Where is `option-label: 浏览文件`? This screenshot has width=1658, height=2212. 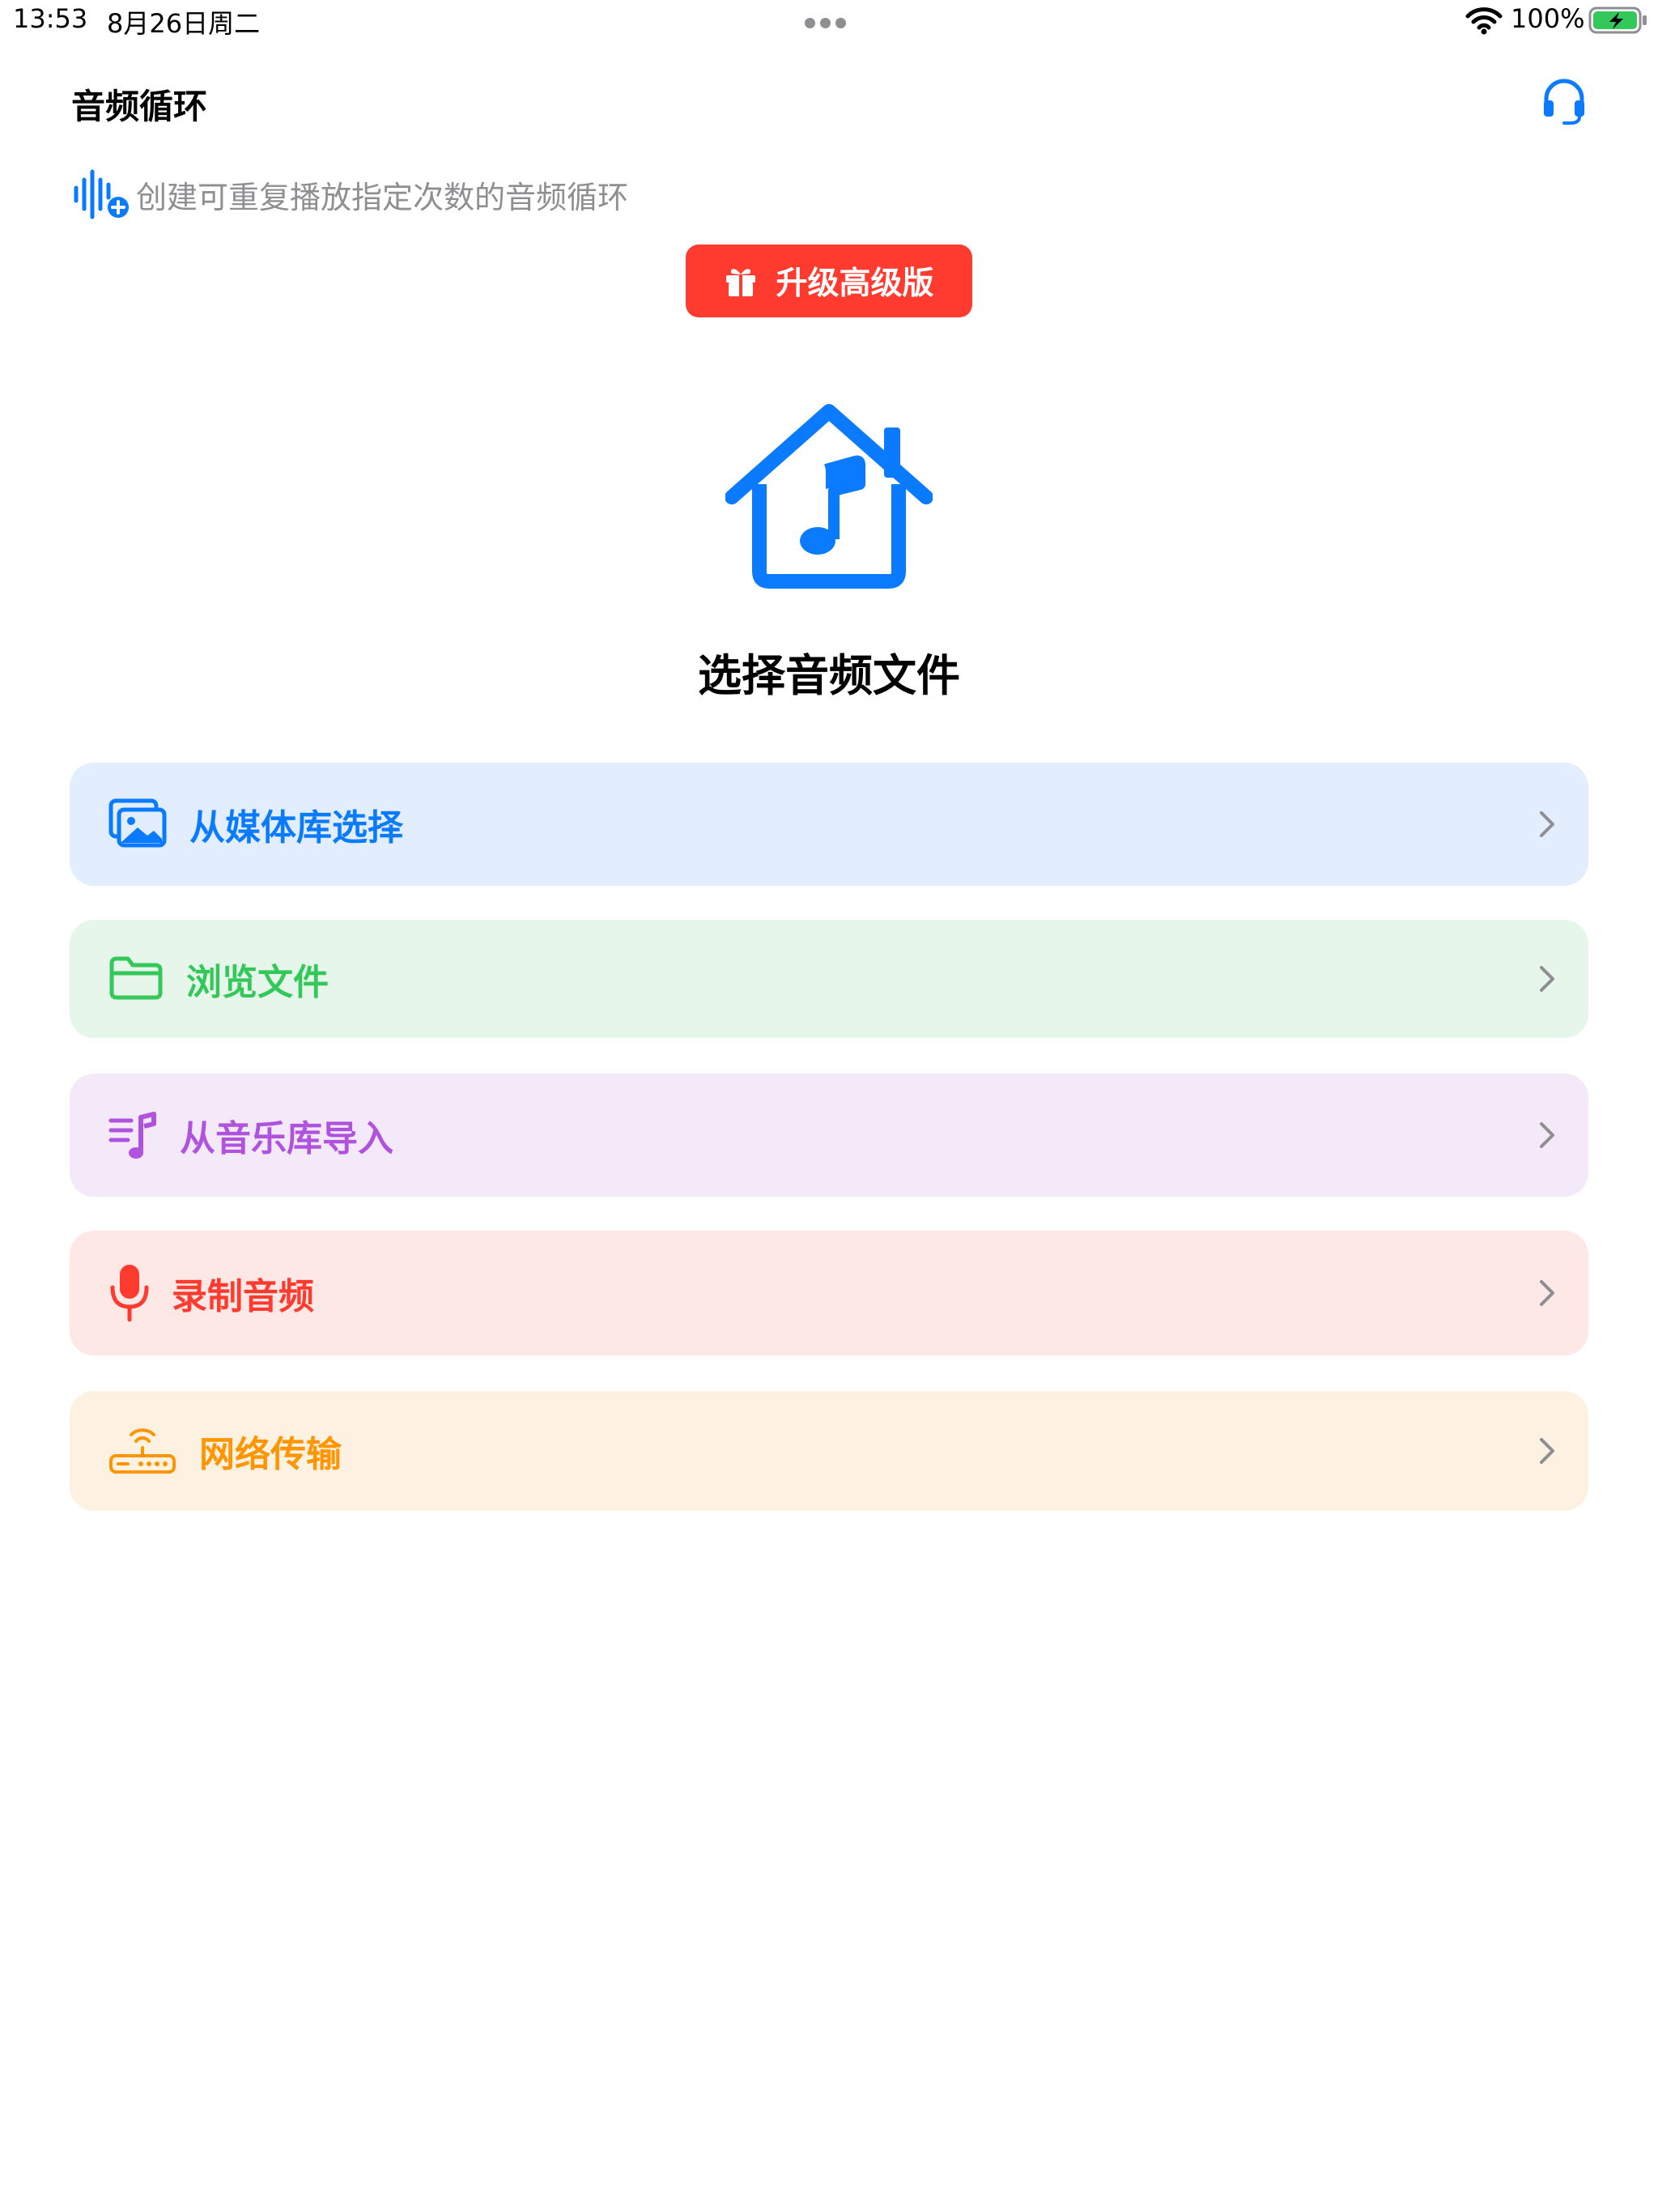 option-label: 浏览文件 is located at coordinates (257, 983).